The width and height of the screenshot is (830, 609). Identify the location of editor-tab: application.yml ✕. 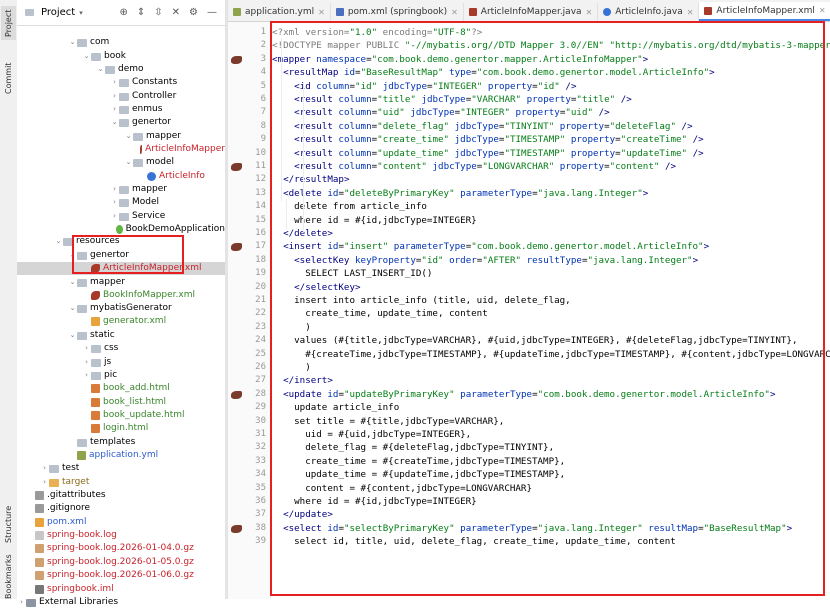
(279, 12).